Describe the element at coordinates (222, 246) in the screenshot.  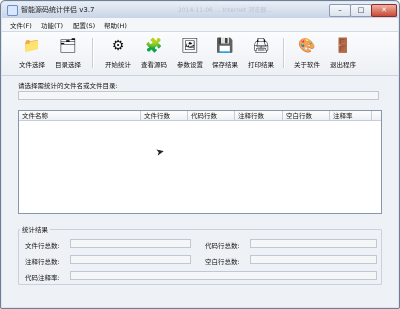
I see `code-total-label: 代码行总数:` at that location.